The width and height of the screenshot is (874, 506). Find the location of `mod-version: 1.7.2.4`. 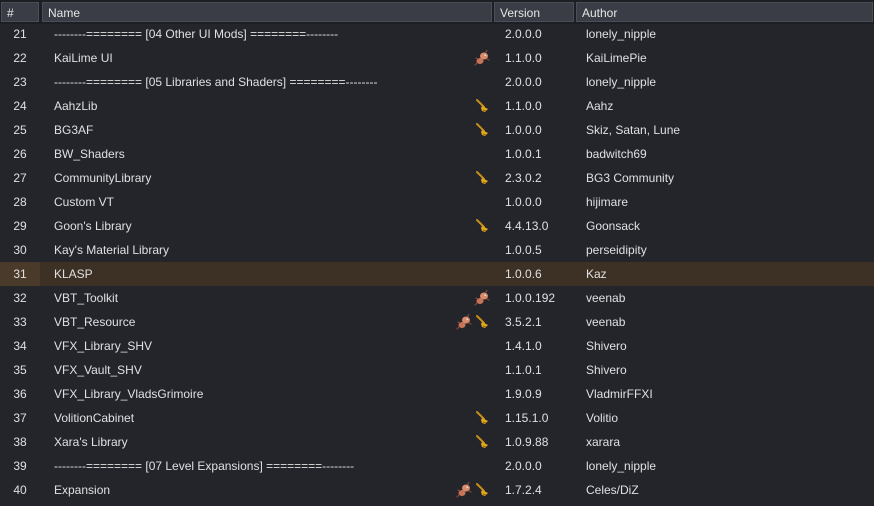

mod-version: 1.7.2.4 is located at coordinates (523, 490).